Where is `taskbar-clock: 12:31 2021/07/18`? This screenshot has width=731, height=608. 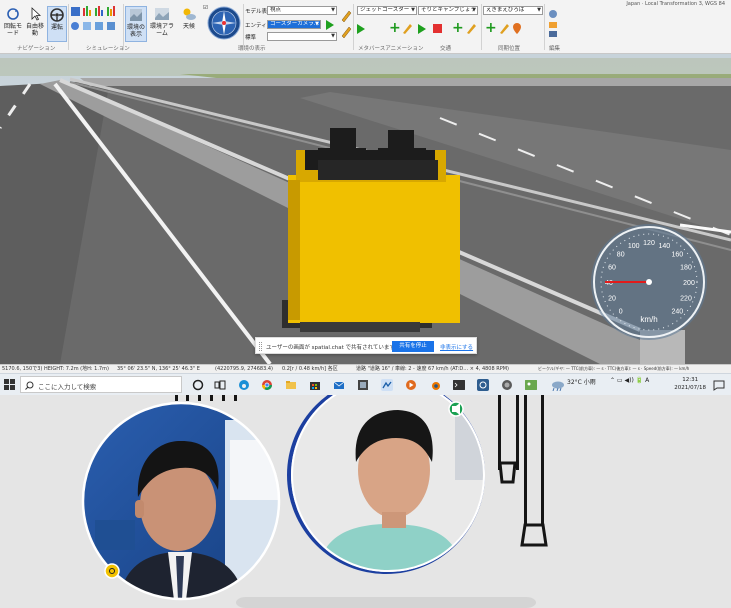 taskbar-clock: 12:31 2021/07/18 is located at coordinates (690, 384).